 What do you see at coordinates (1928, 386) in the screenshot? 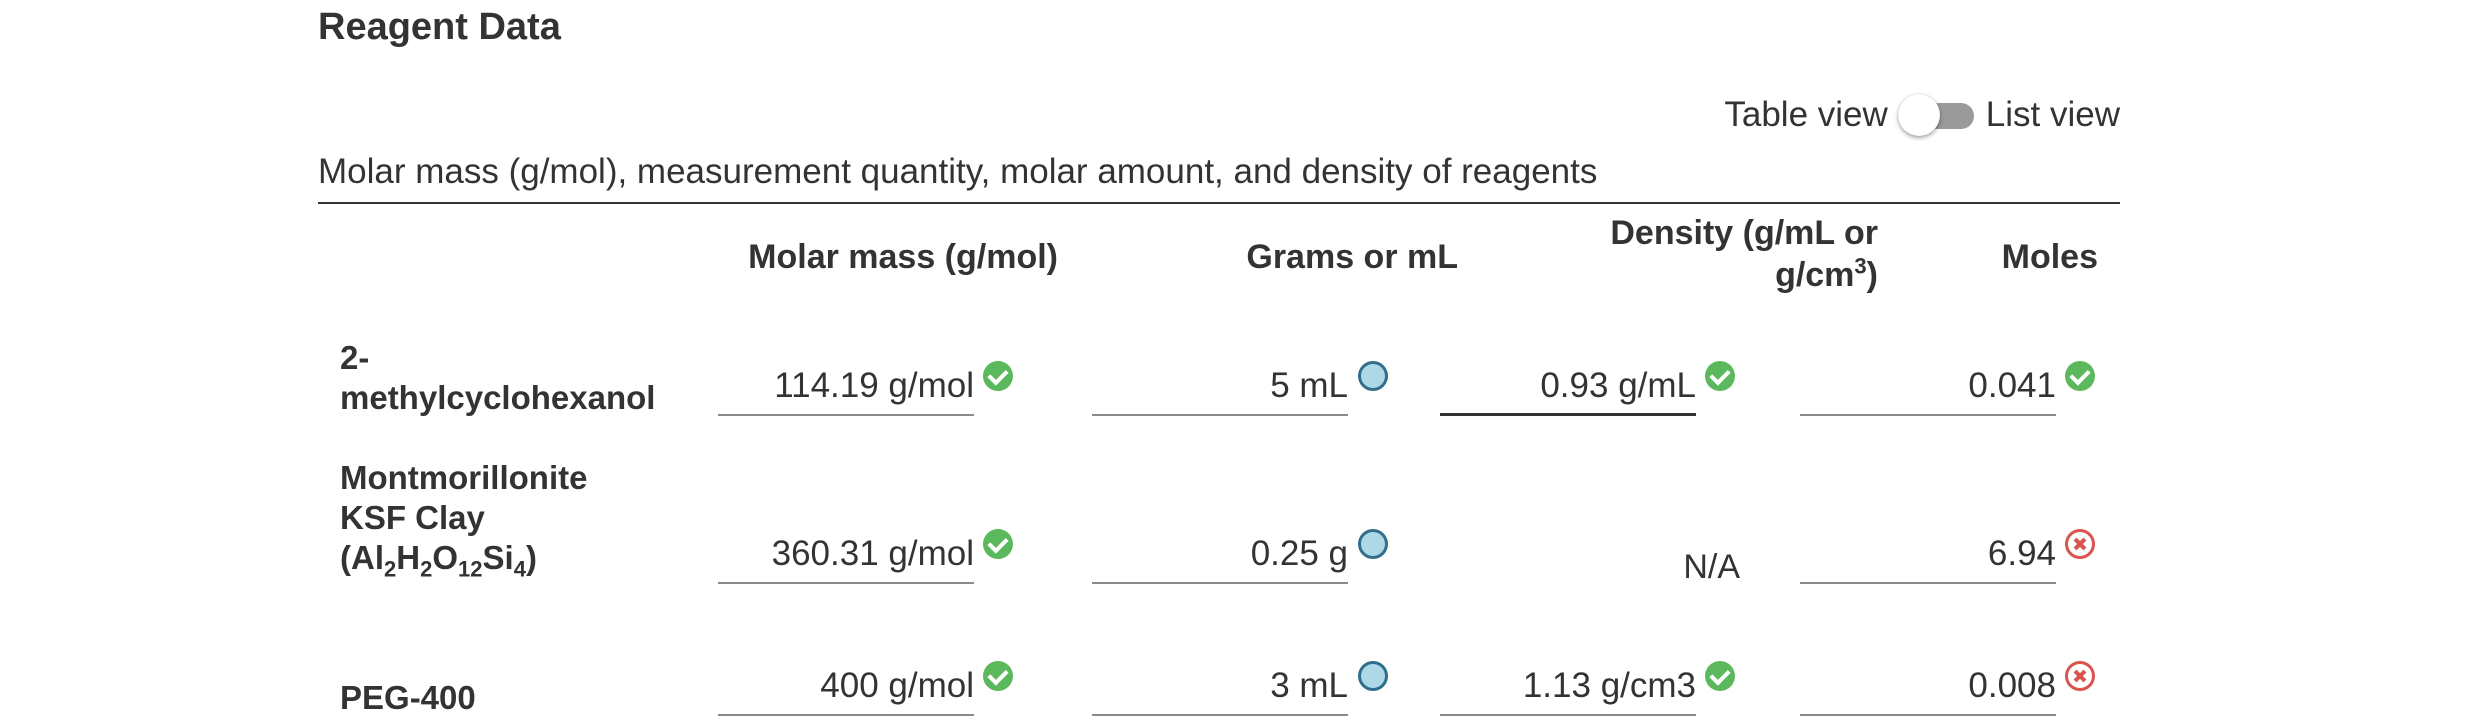
I see `moles-input: 0.041` at bounding box center [1928, 386].